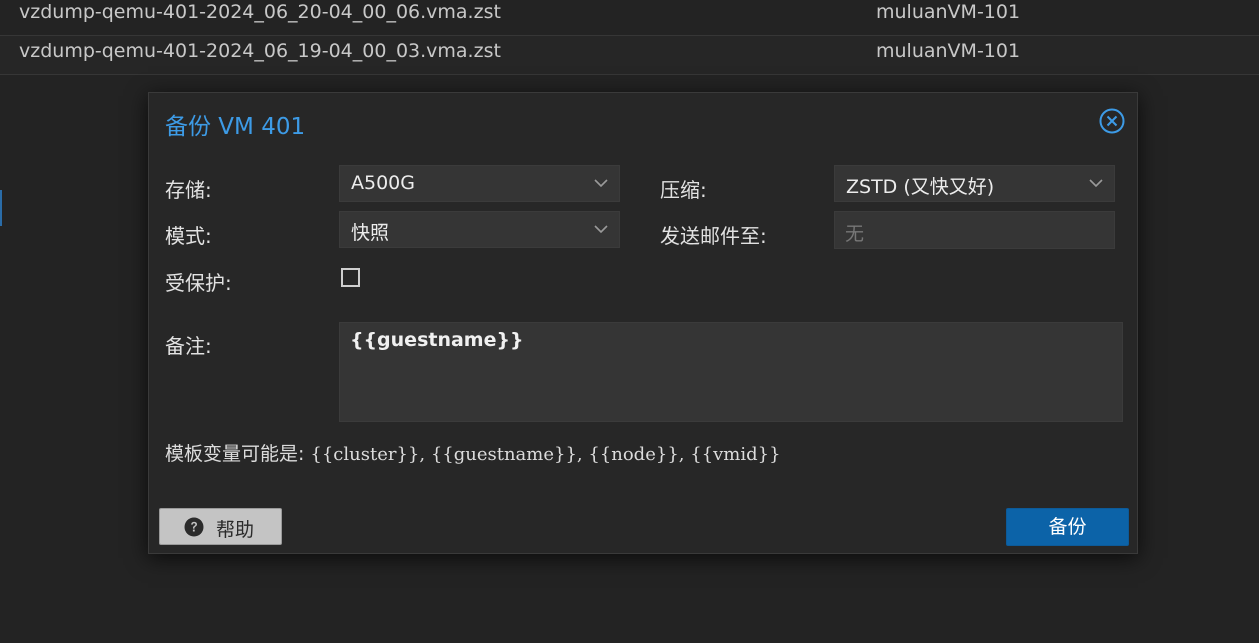 The height and width of the screenshot is (643, 1259). What do you see at coordinates (235, 454) in the screenshot?
I see `hint-label: 模板变量可能是:` at bounding box center [235, 454].